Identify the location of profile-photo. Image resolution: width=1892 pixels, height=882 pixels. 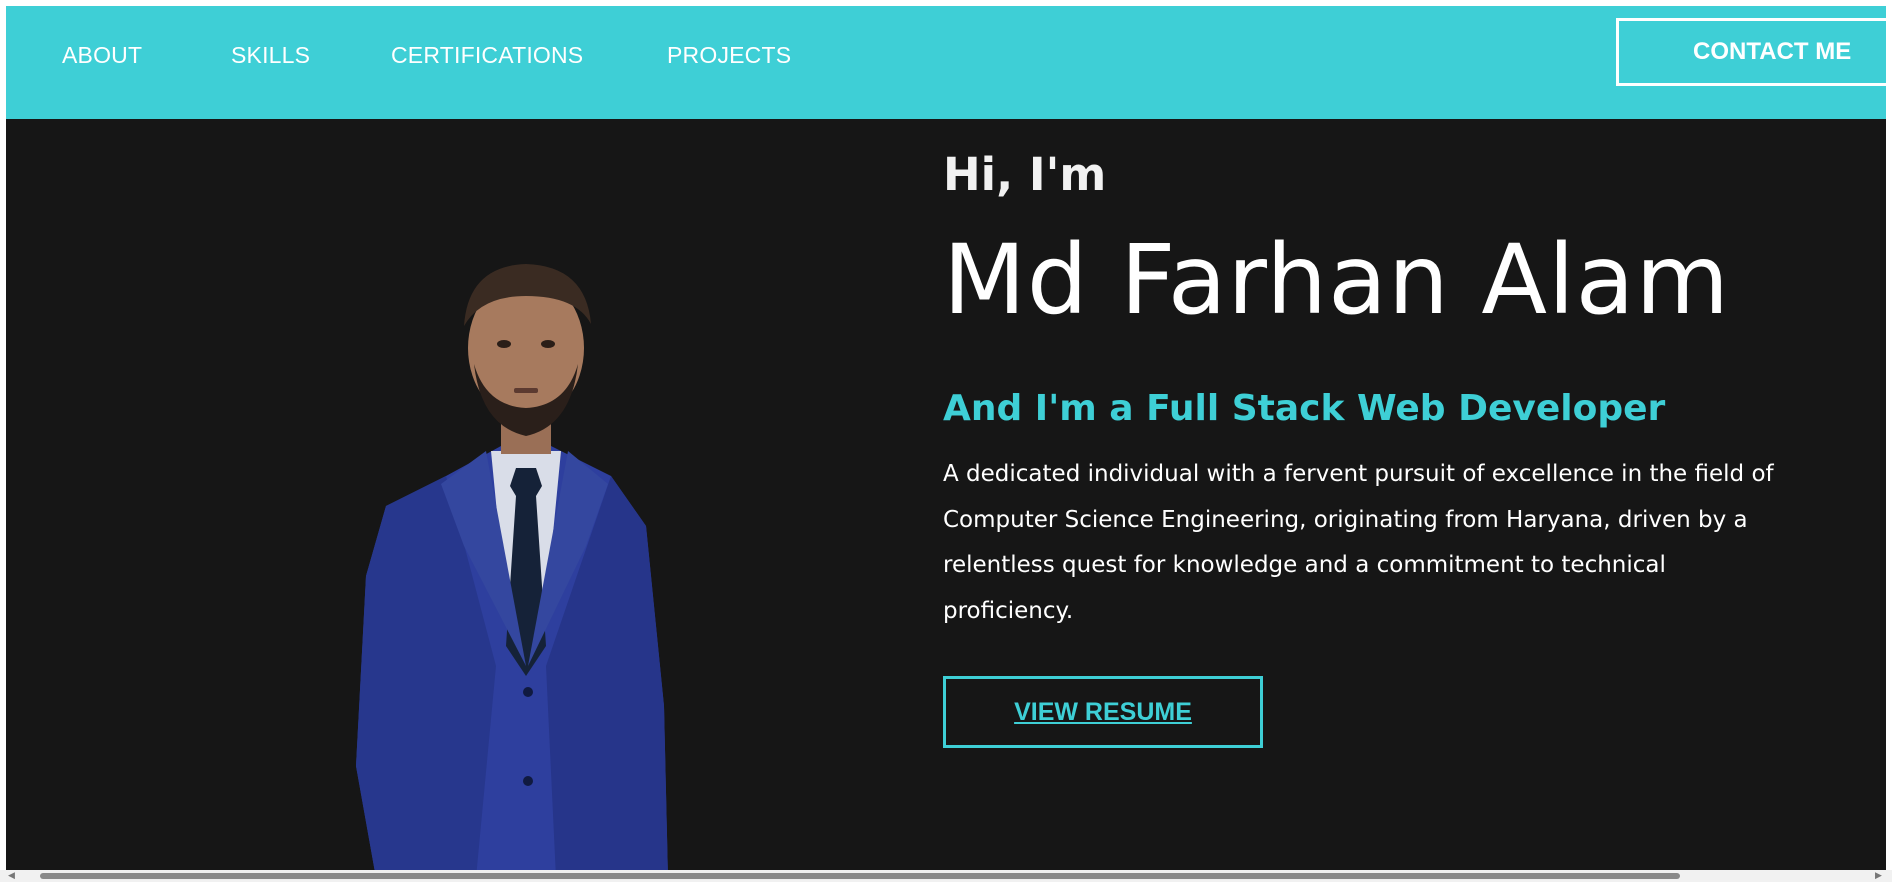
(512, 570).